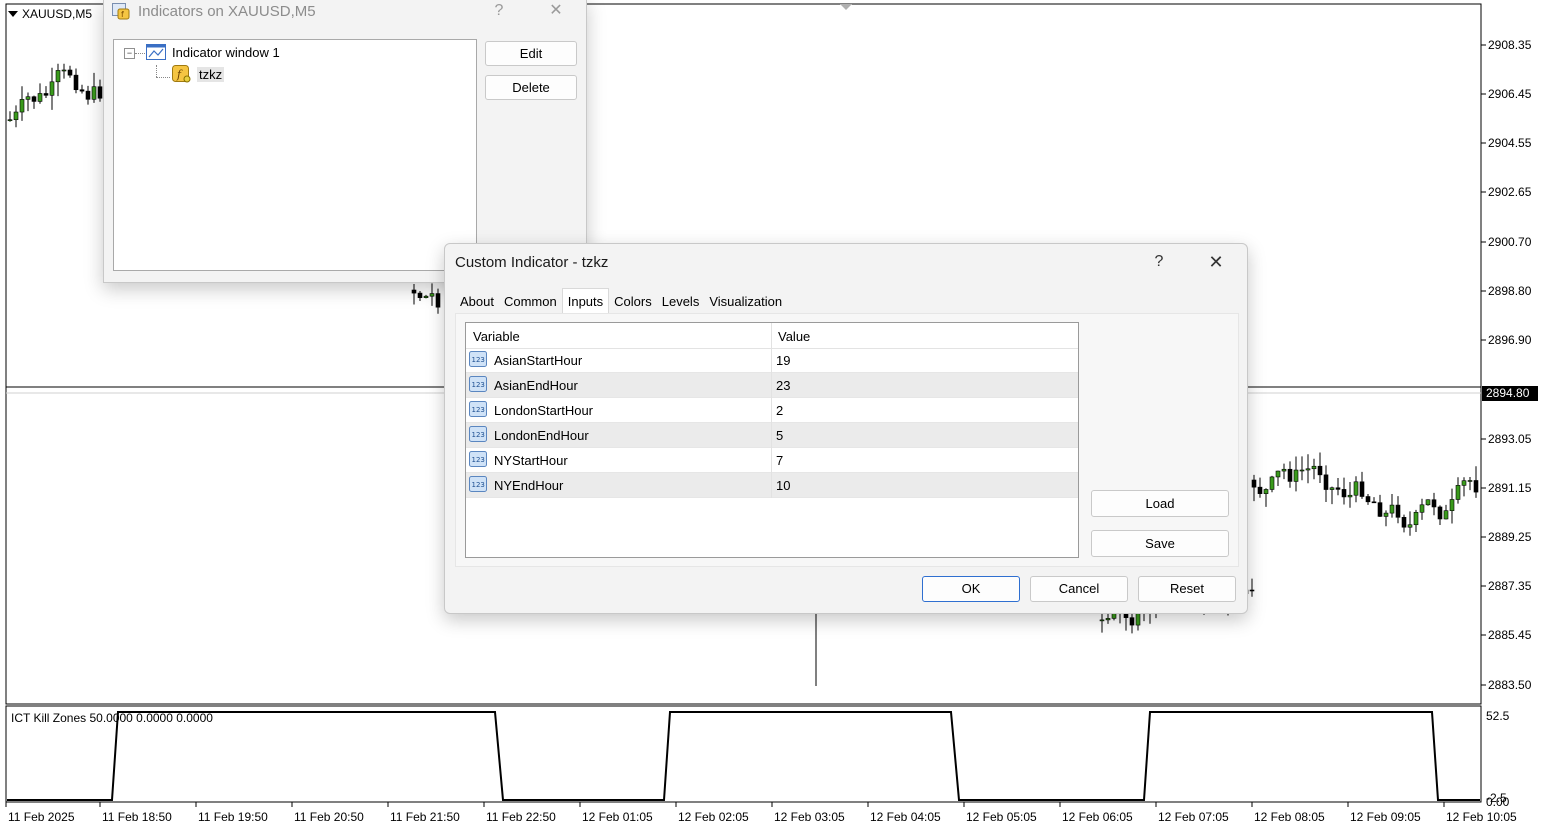  What do you see at coordinates (1510, 537) in the screenshot?
I see `price-tick-label: 2889.25` at bounding box center [1510, 537].